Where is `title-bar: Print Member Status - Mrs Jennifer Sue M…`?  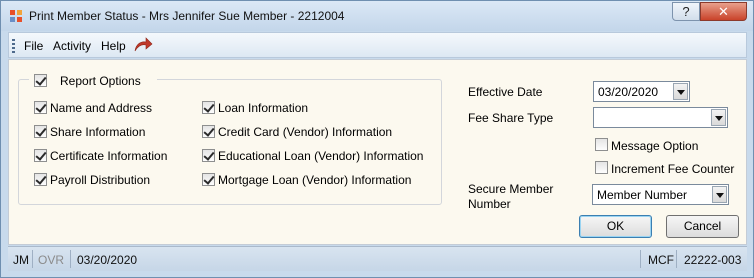 title-bar: Print Member Status - Mrs Jennifer Sue M… is located at coordinates (377, 16).